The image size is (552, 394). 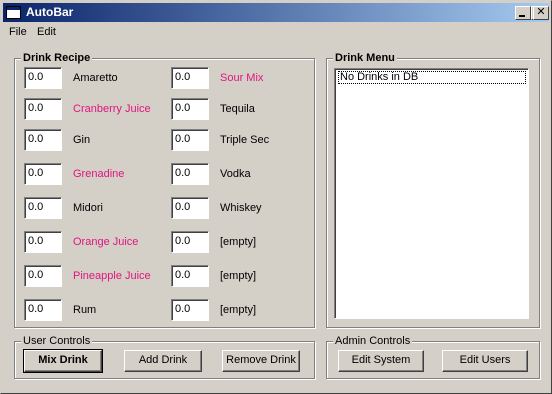 I want to click on ingredient-label: Amaretto, so click(x=95, y=78).